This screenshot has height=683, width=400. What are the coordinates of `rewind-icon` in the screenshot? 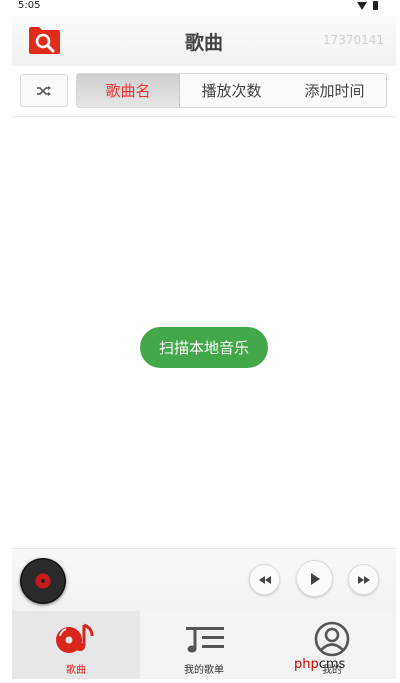 It's located at (264, 579).